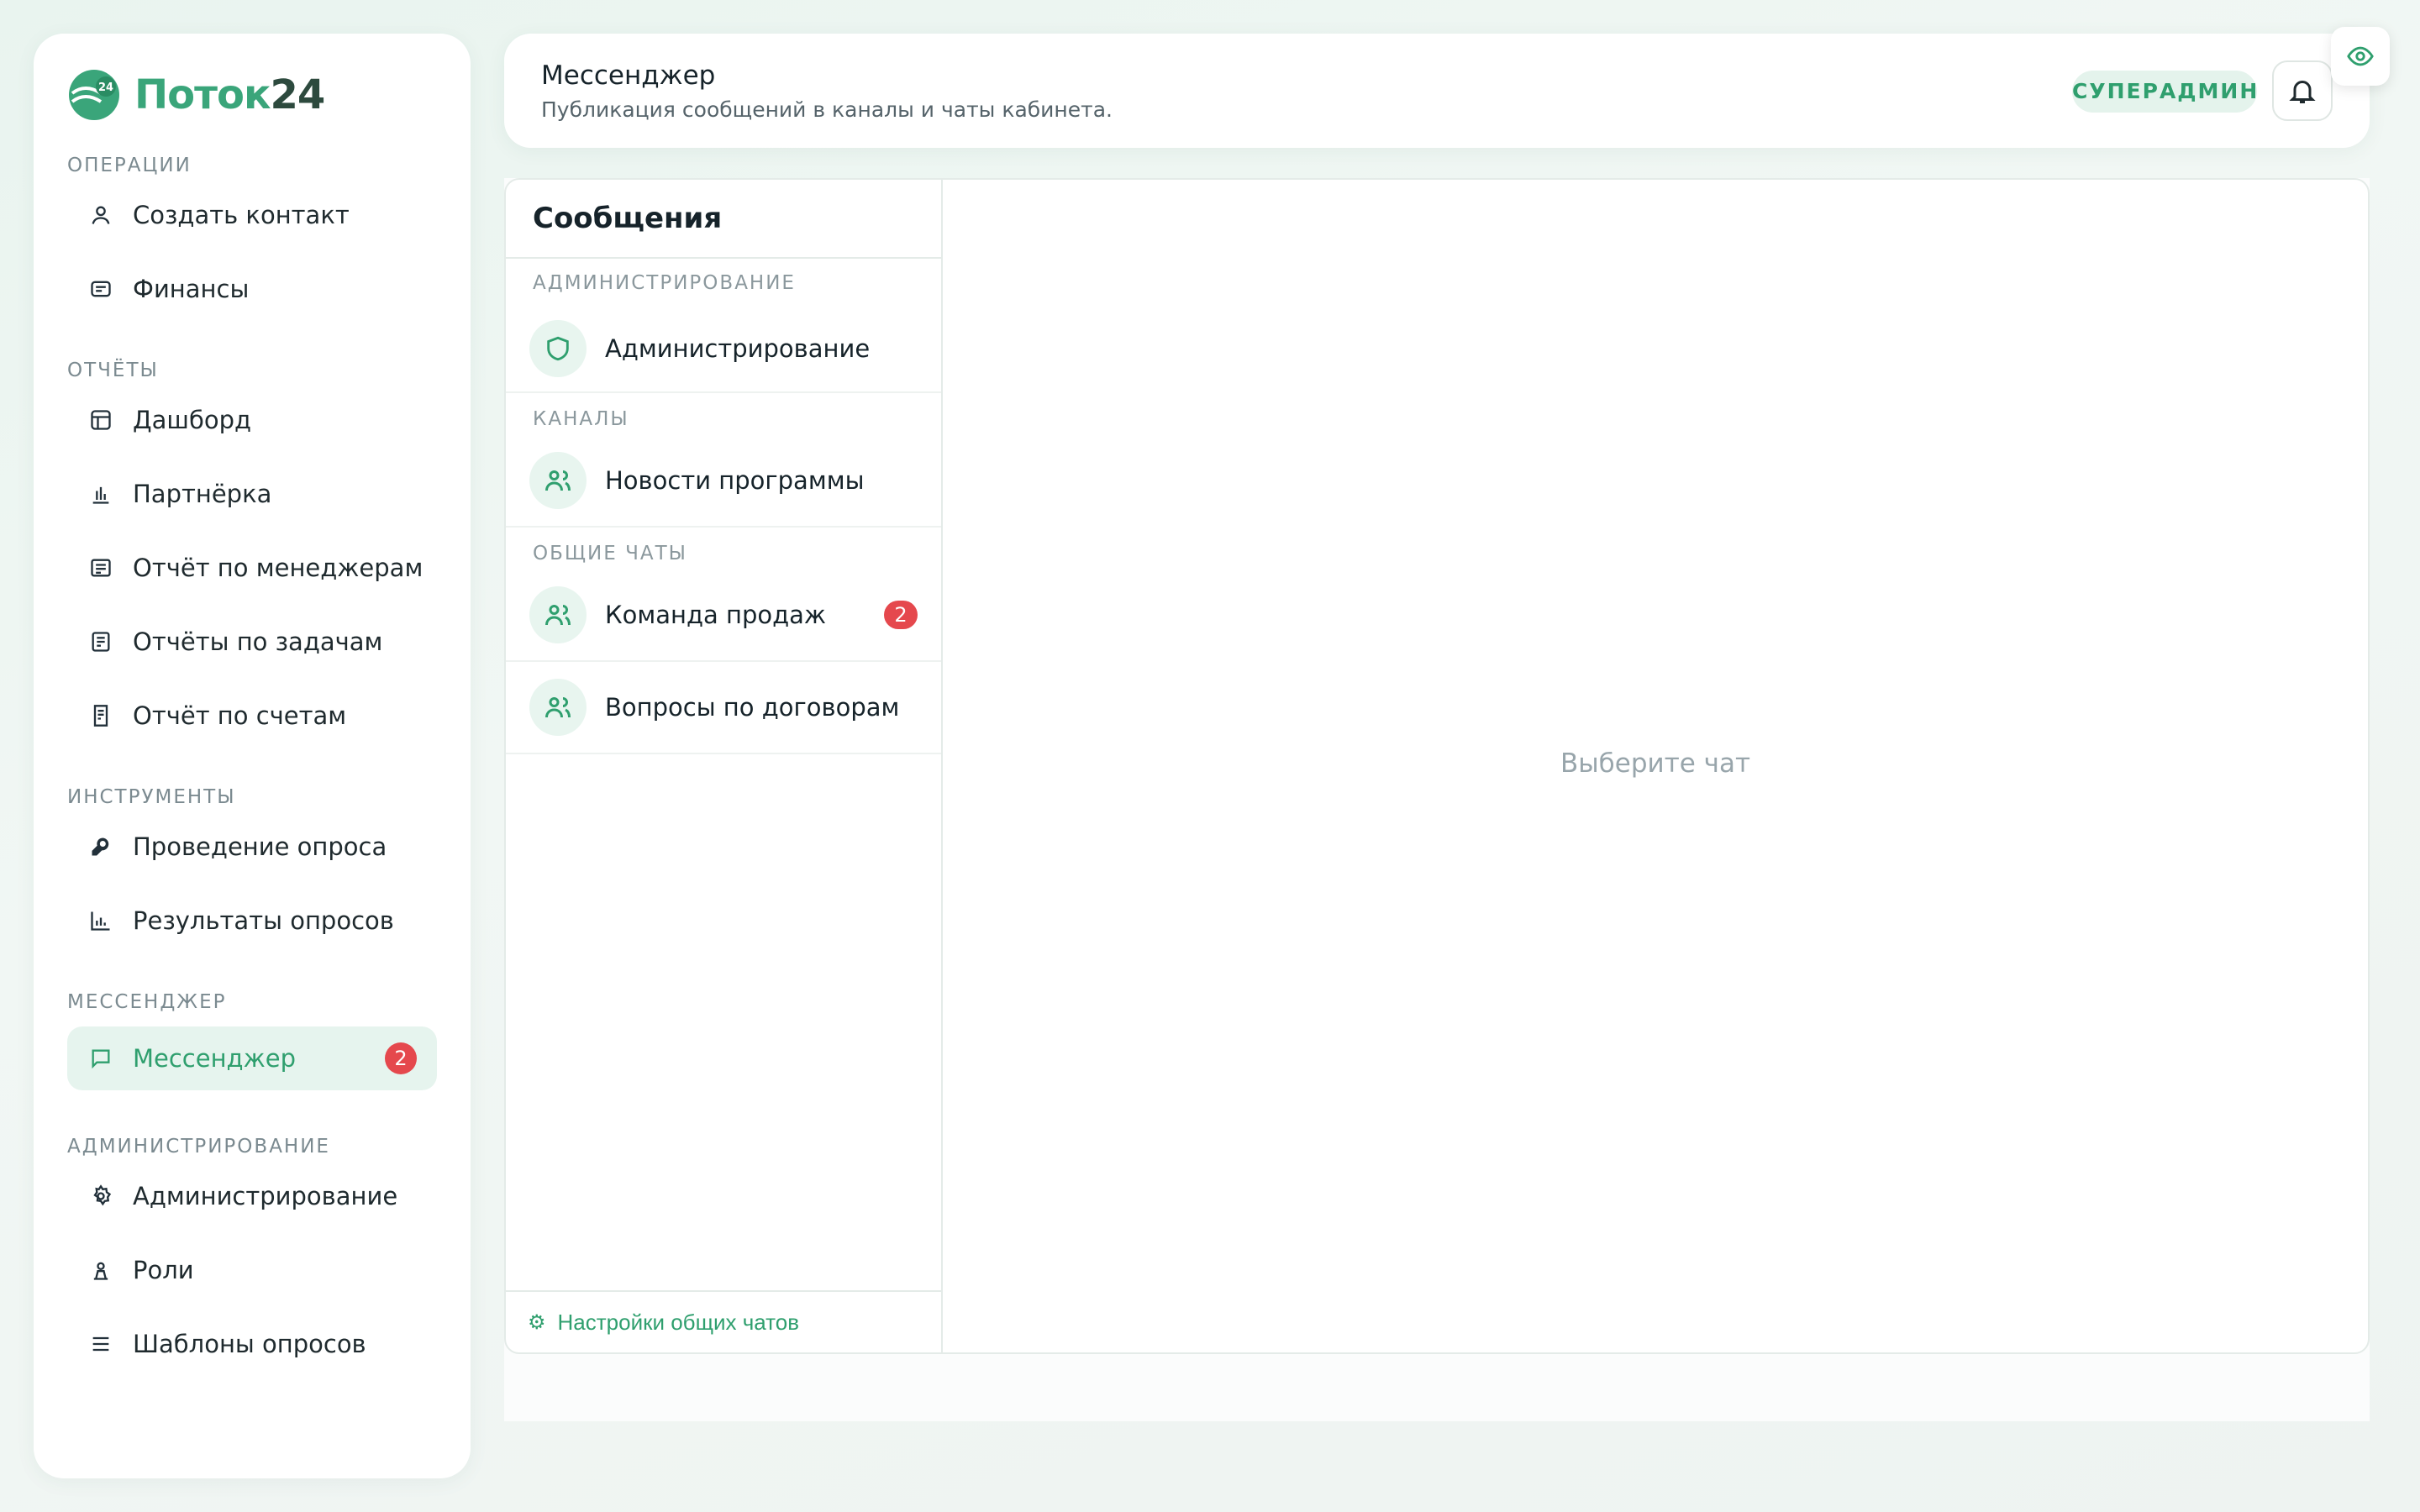 The height and width of the screenshot is (1512, 2420). I want to click on gear-icon, so click(102, 1195).